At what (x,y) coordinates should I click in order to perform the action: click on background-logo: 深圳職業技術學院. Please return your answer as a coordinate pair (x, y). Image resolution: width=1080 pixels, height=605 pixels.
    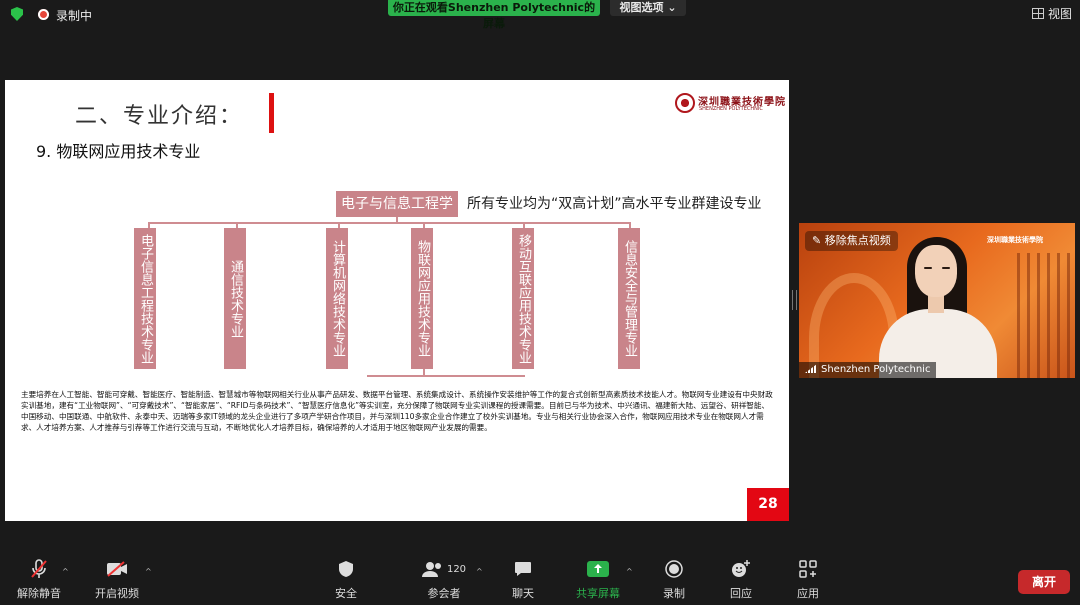
    Looking at the image, I should click on (1015, 240).